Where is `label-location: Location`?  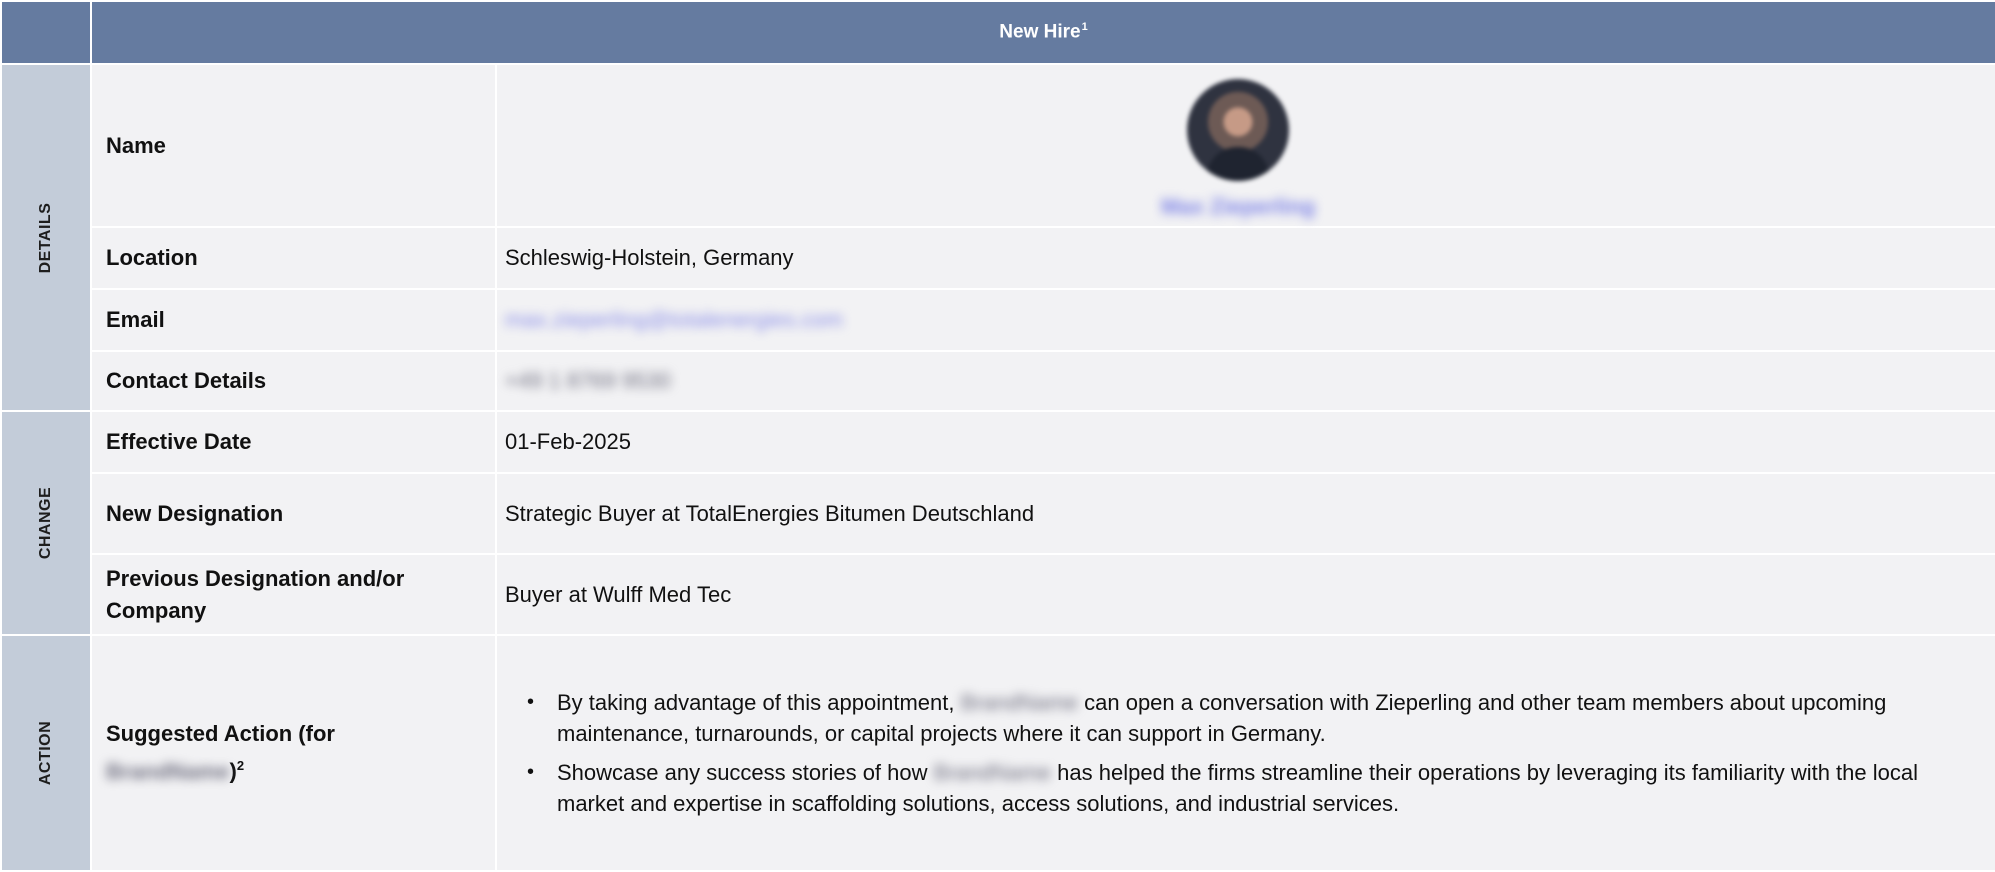
label-location: Location is located at coordinates (293, 258).